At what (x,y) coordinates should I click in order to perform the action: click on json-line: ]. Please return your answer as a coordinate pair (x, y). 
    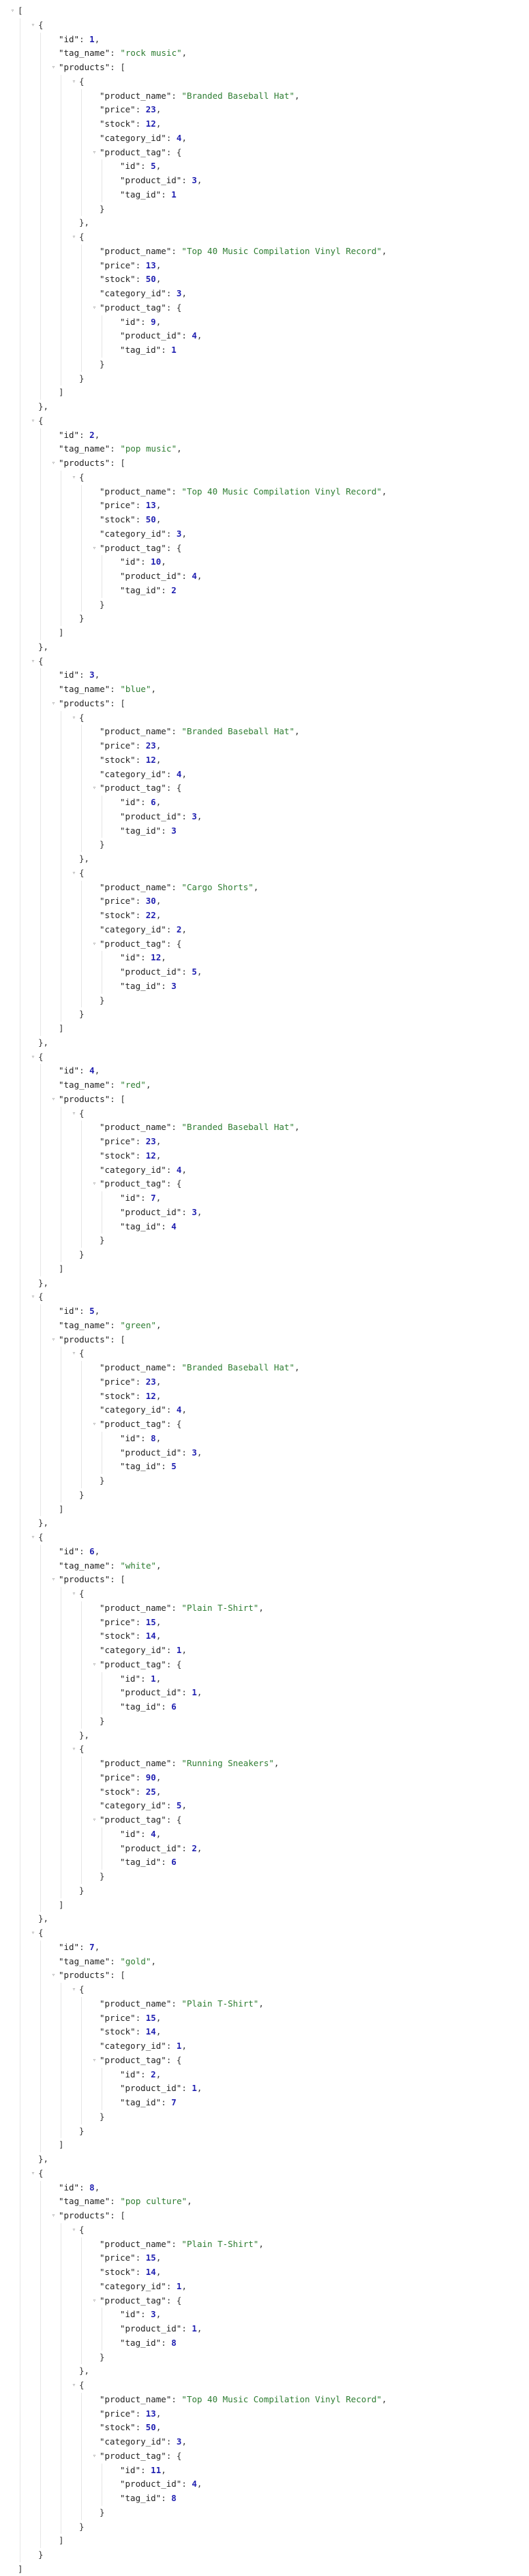
    Looking at the image, I should click on (61, 392).